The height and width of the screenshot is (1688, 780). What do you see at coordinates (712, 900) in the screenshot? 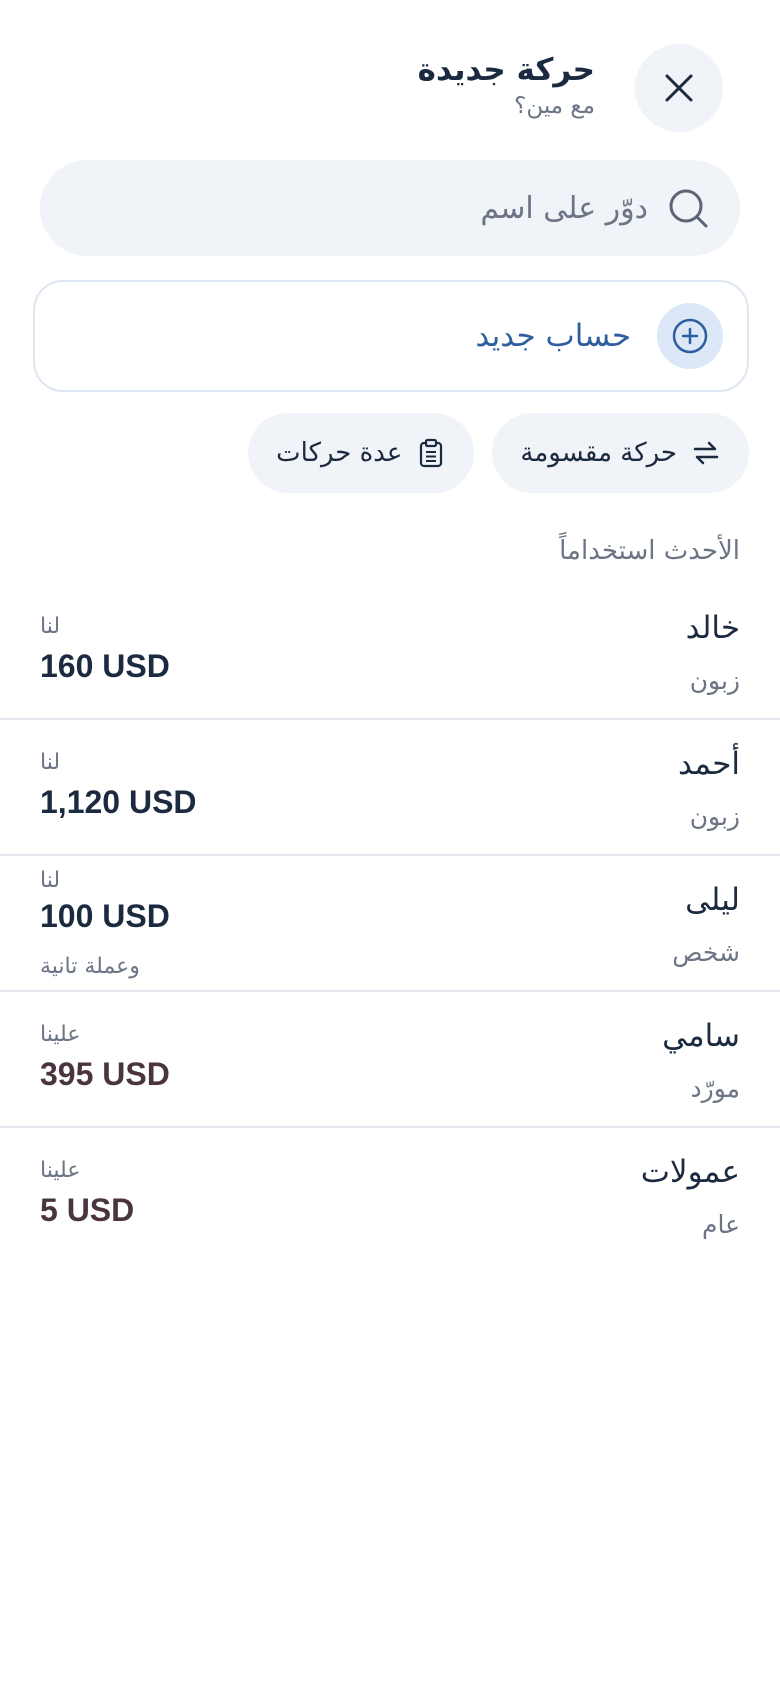
I see `contact-name: ليلى` at bounding box center [712, 900].